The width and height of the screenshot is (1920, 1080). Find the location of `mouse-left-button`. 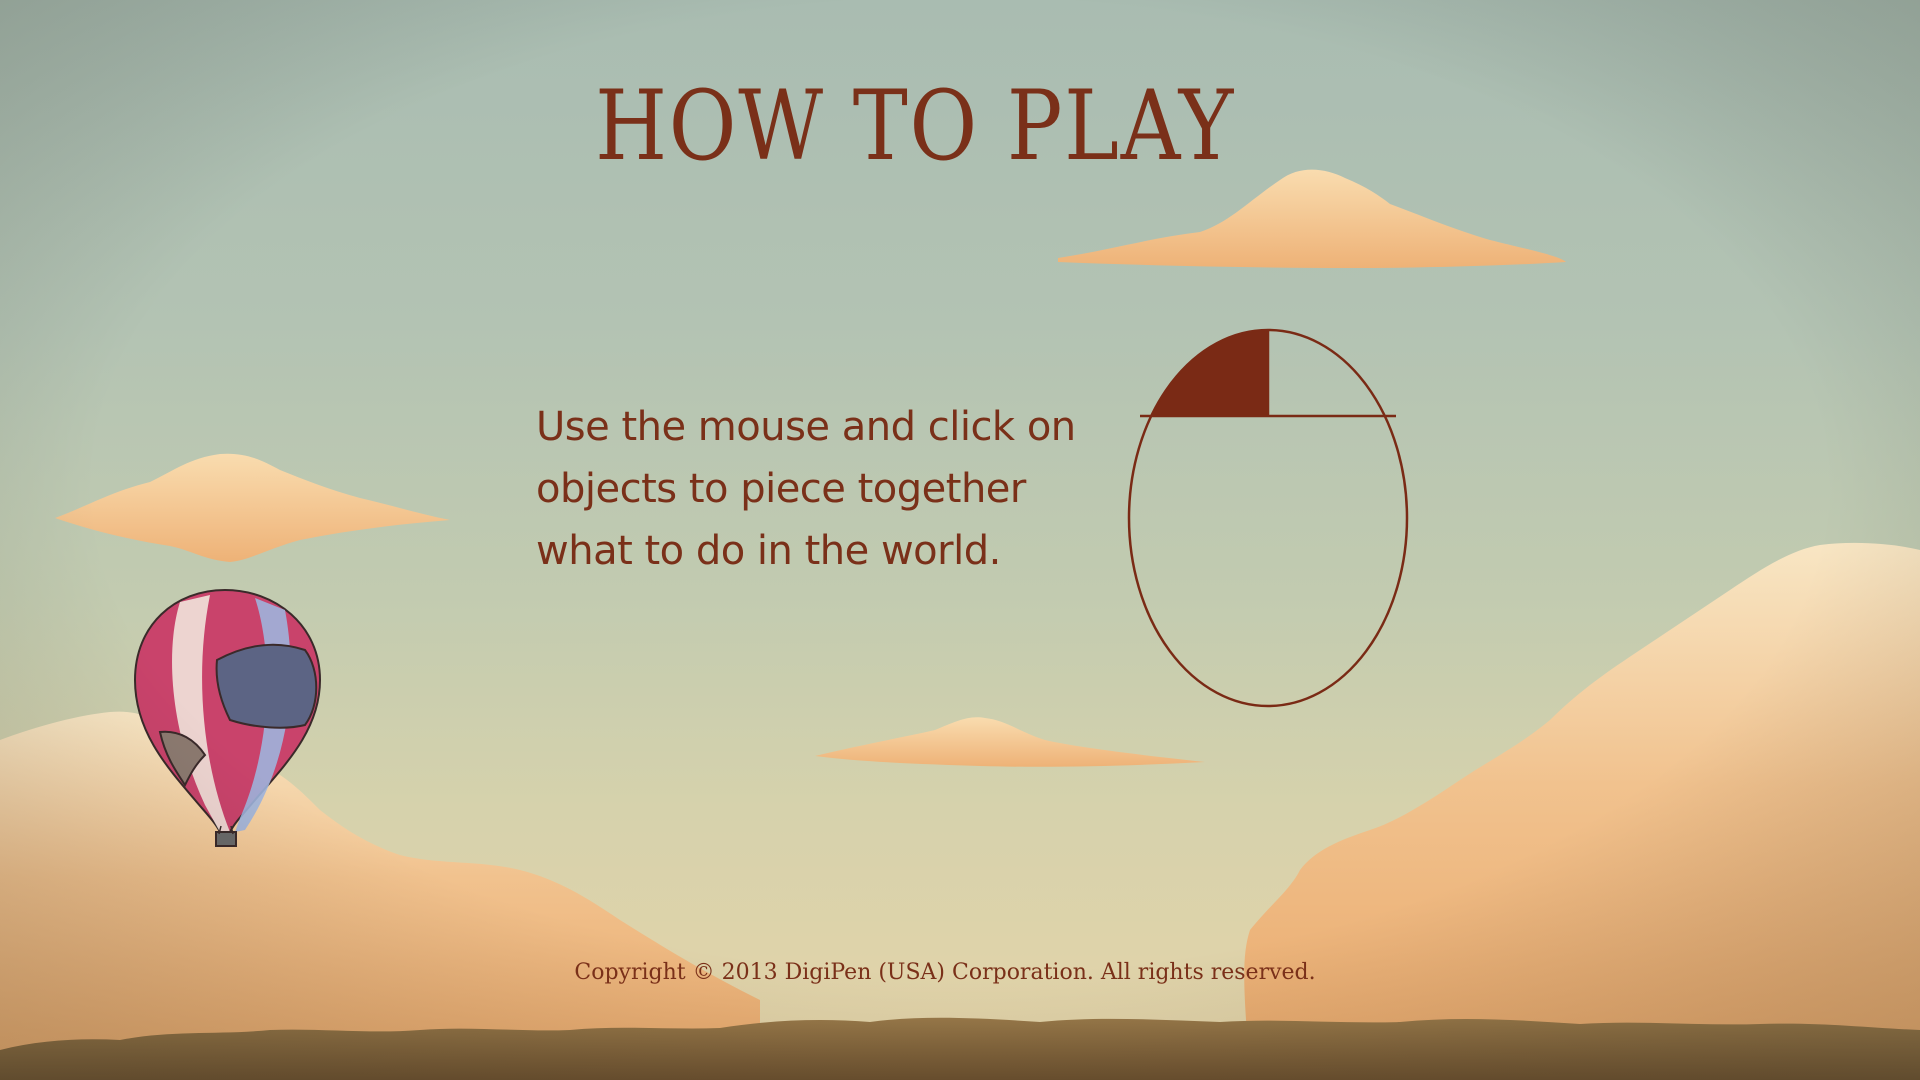

mouse-left-button is located at coordinates (1198, 373).